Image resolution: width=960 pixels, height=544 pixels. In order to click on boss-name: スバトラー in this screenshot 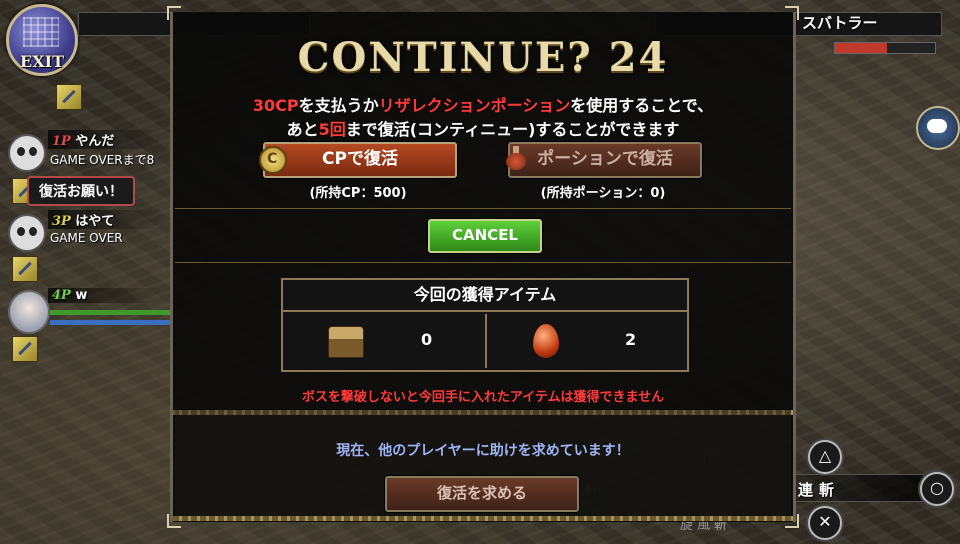, I will do `click(840, 23)`.